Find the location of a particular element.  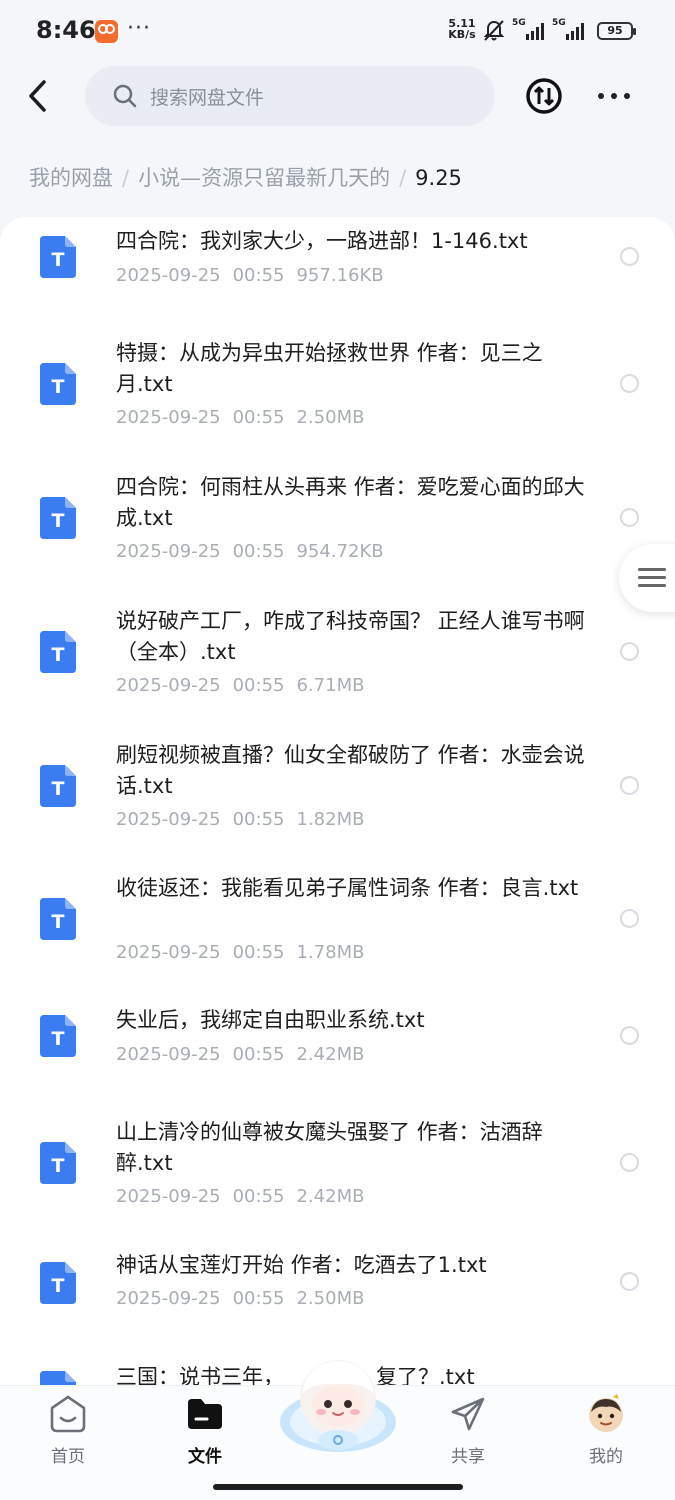

nav-profile: 我的 is located at coordinates (606, 1430).